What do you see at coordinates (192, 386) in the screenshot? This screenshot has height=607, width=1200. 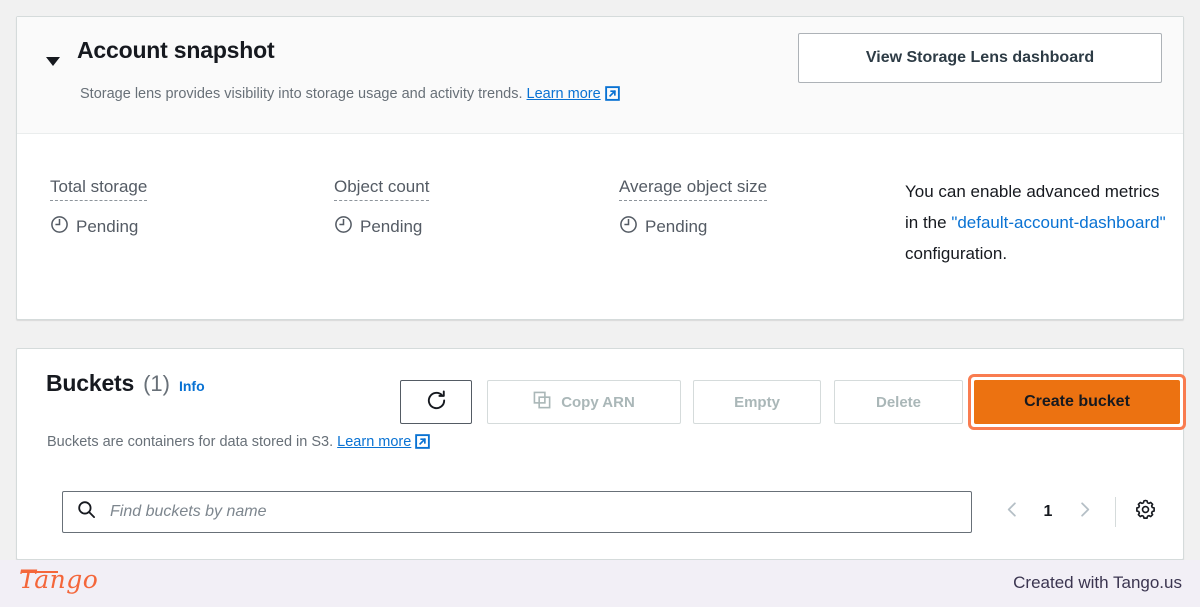 I see `buckets-info-link: Info` at bounding box center [192, 386].